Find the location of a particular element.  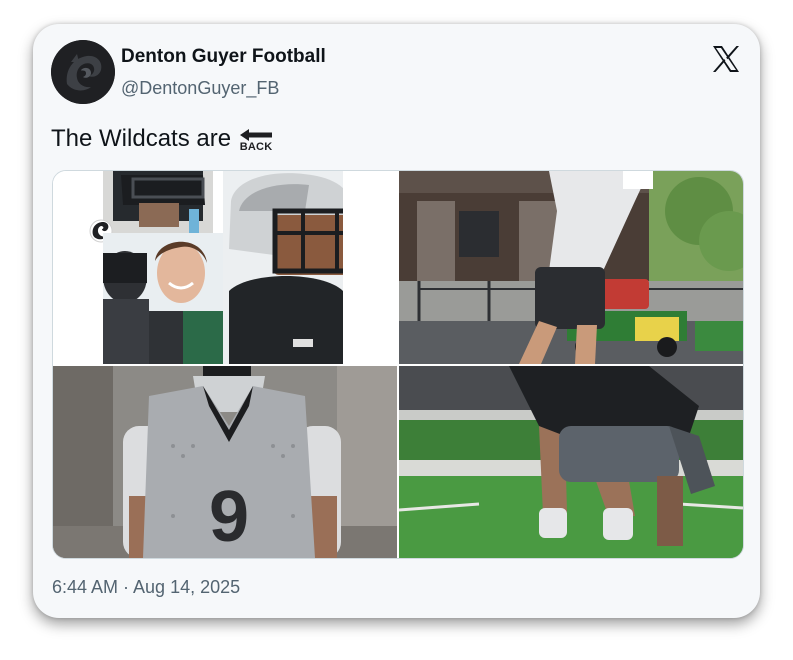

tweet-text: The Wildcats are BACK is located at coordinates (162, 139).